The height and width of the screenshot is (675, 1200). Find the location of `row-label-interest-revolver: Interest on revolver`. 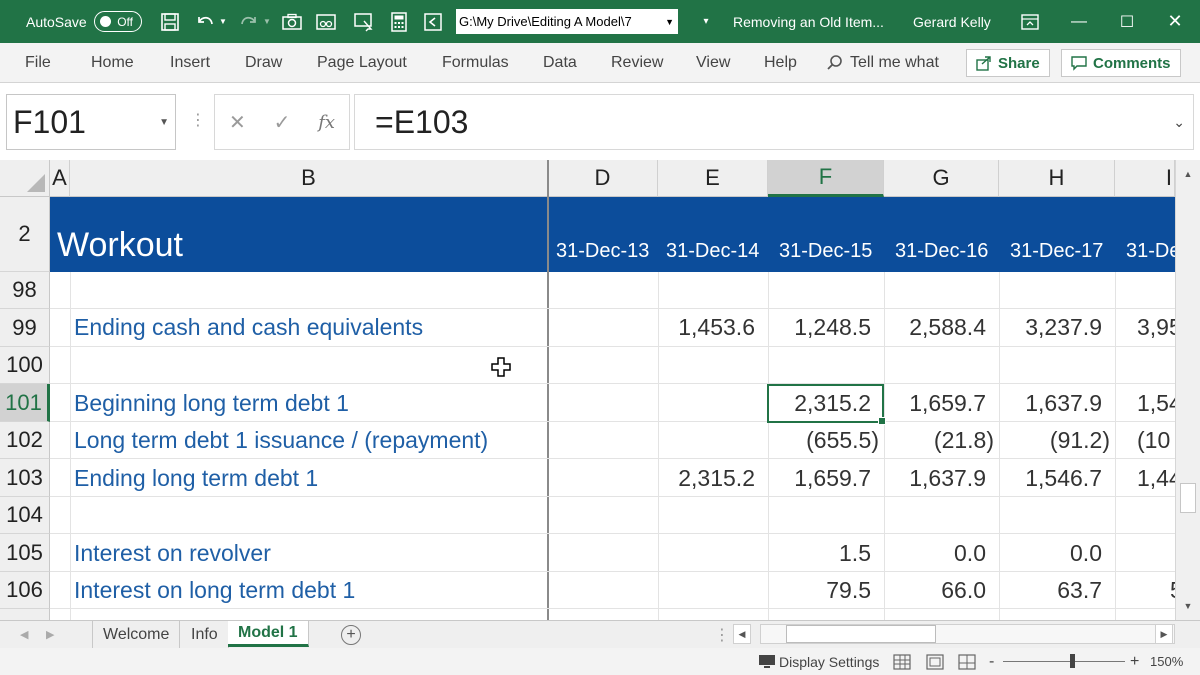

row-label-interest-revolver: Interest on revolver is located at coordinates (172, 553).